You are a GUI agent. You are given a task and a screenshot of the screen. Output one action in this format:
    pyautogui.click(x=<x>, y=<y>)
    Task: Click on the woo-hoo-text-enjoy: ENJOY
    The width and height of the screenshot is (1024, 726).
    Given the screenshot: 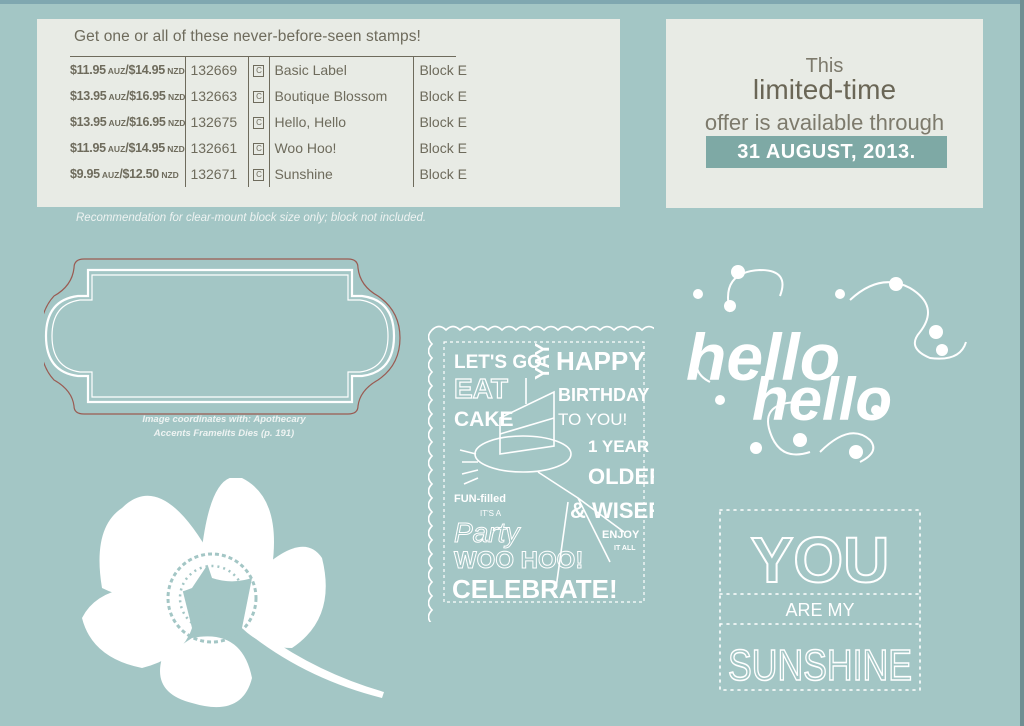 What is the action you would take?
    pyautogui.click(x=621, y=535)
    